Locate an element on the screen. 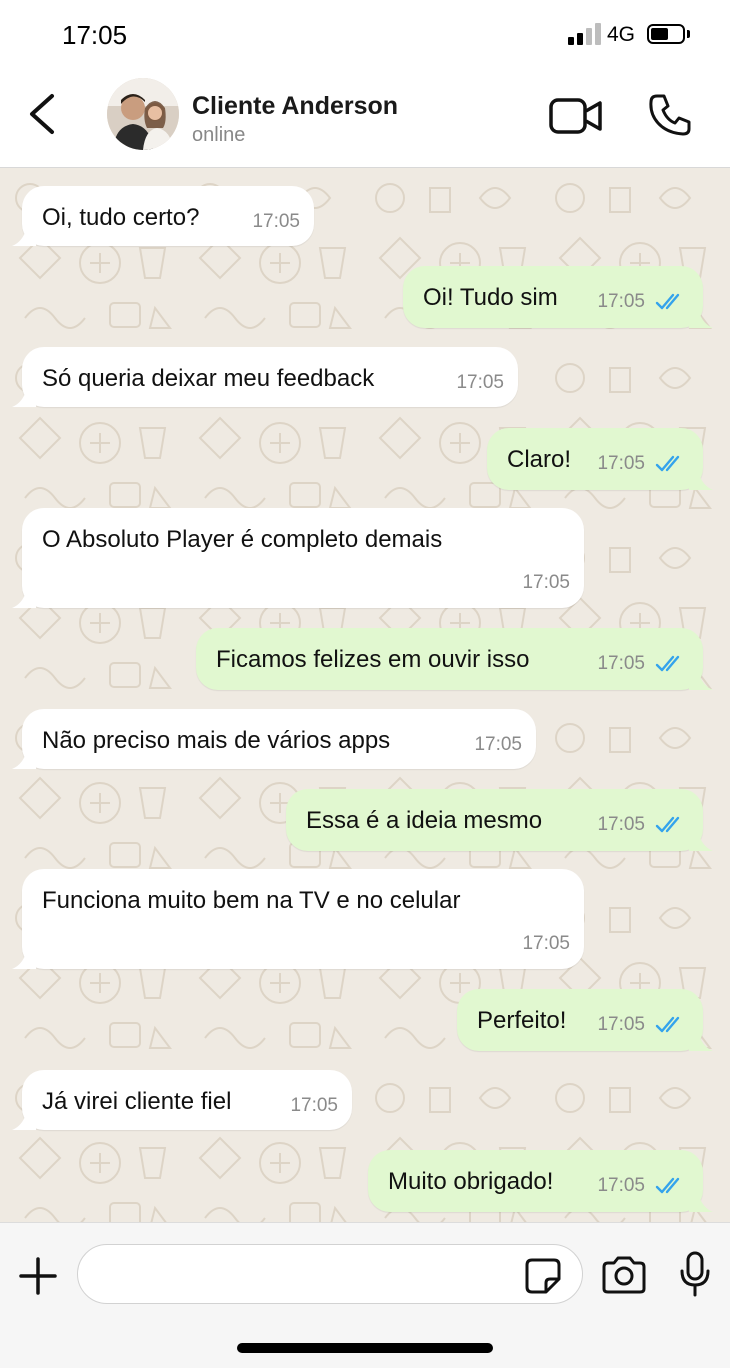  video-camera-icon is located at coordinates (575, 116).